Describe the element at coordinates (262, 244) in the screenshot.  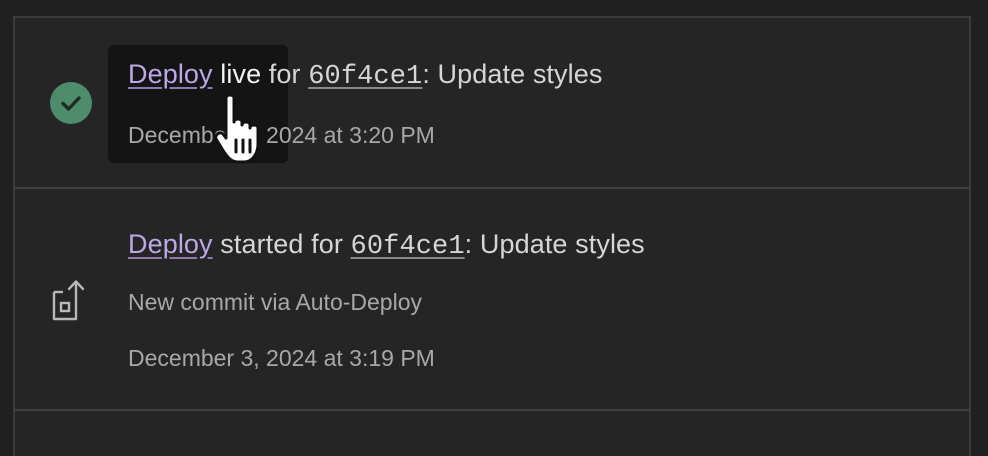
I see `status-word: started` at that location.